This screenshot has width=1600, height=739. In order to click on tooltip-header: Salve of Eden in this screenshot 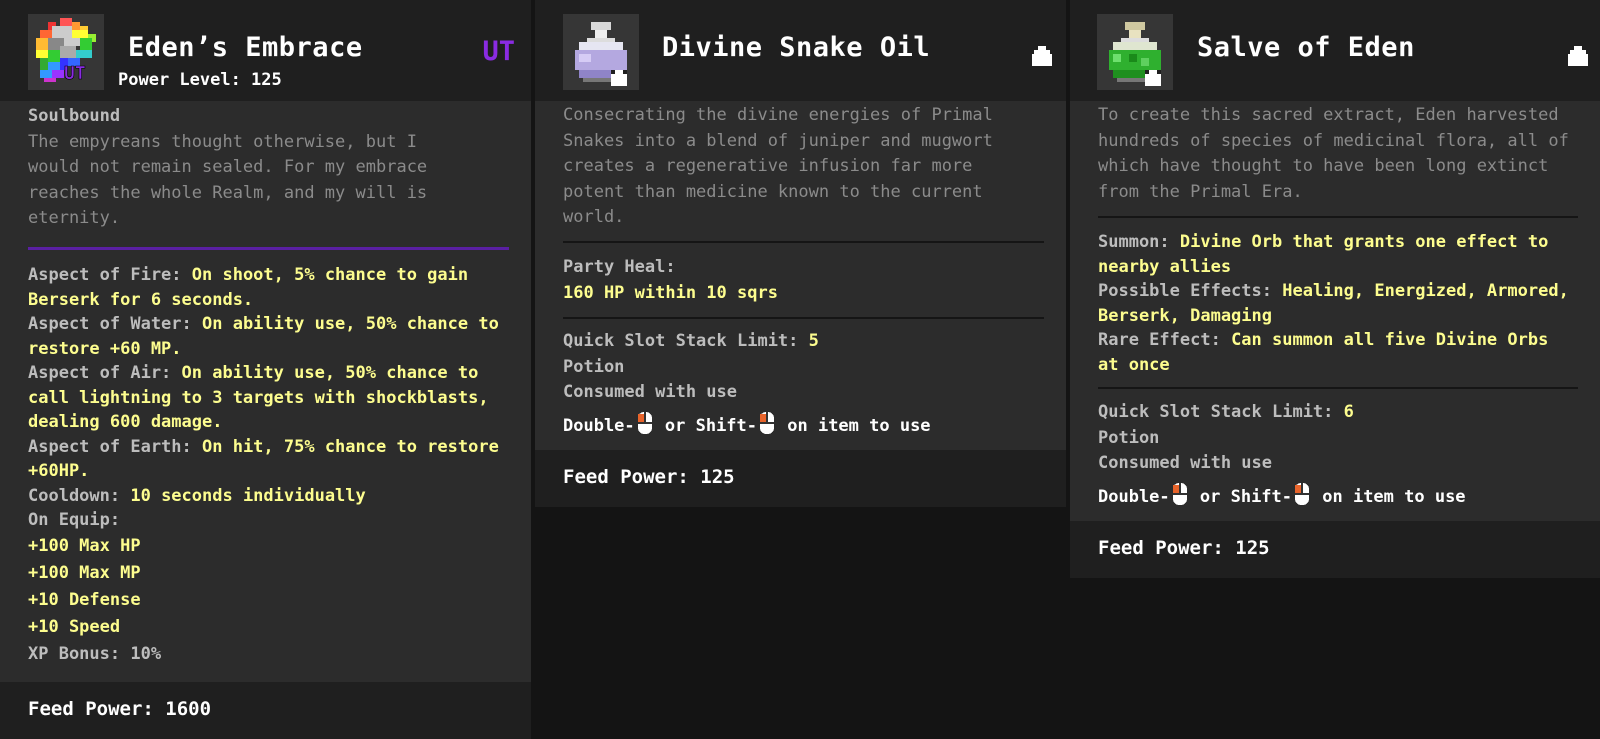, I will do `click(1335, 50)`.